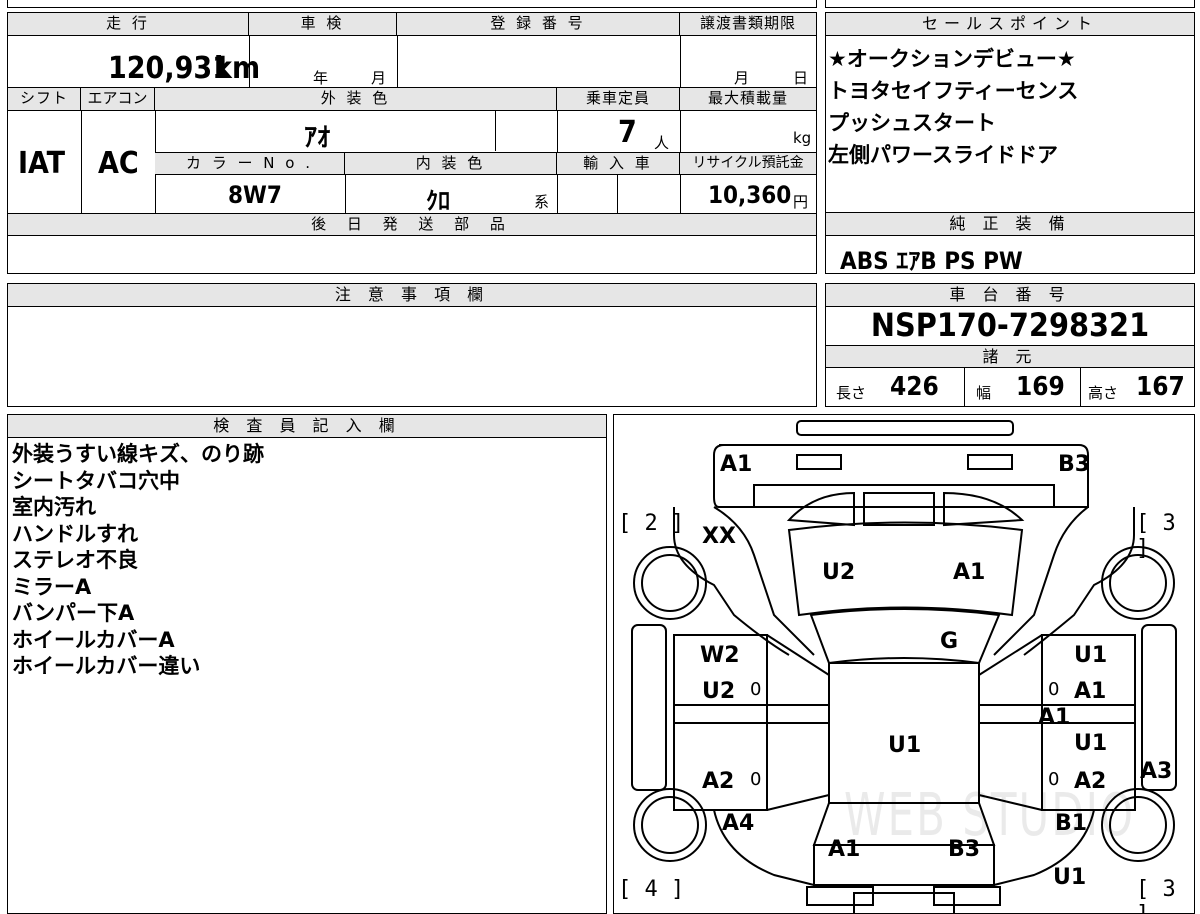 This screenshot has height=914, width=1200. What do you see at coordinates (1090, 691) in the screenshot?
I see `damage-front-door-right-2: A1` at bounding box center [1090, 691].